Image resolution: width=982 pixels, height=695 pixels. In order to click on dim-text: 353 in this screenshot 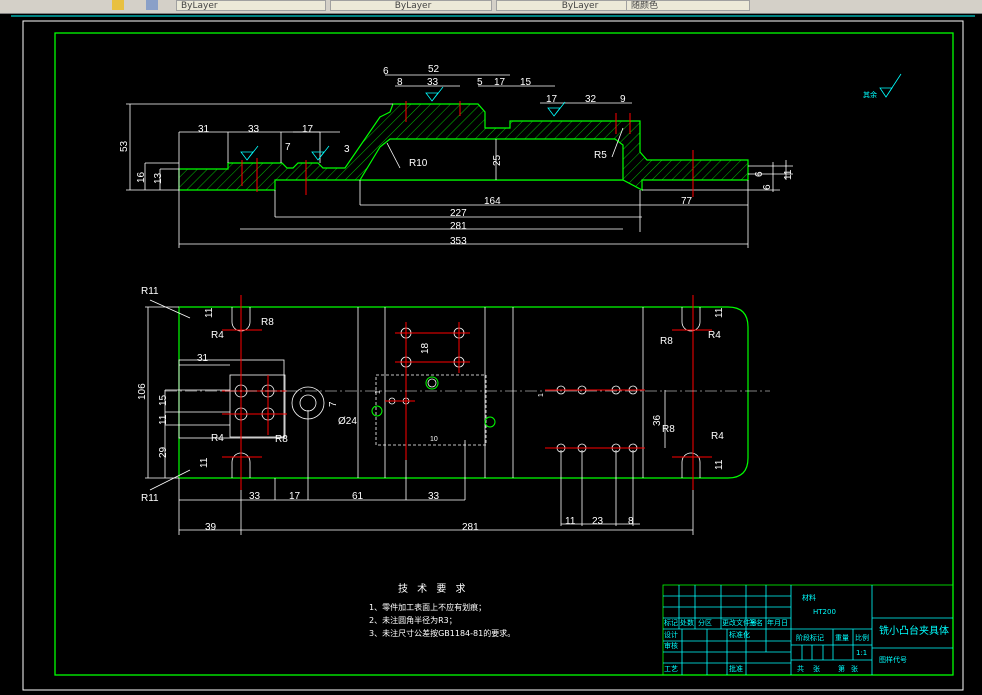, I will do `click(458, 241)`.